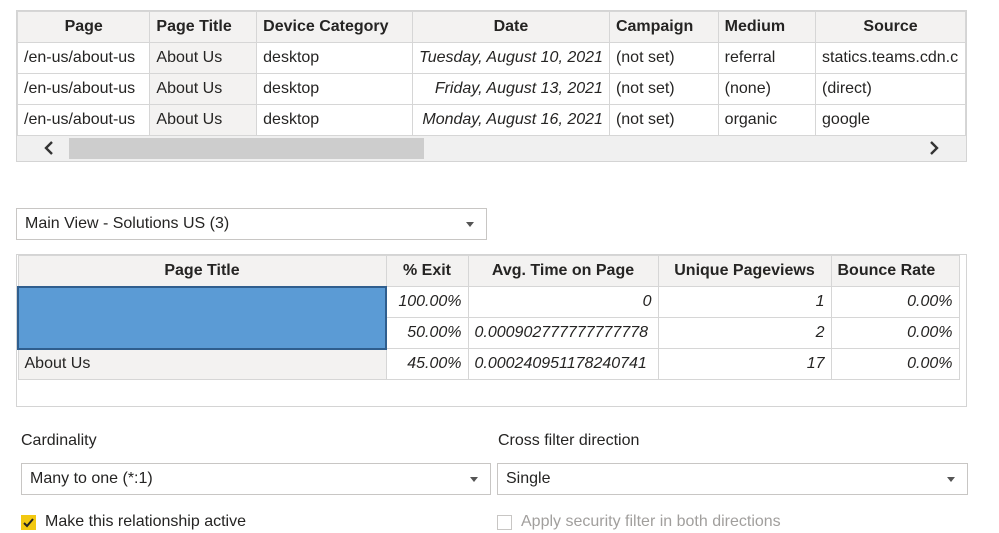 The height and width of the screenshot is (533, 999). I want to click on make-active-label: Make this relationship active, so click(145, 521).